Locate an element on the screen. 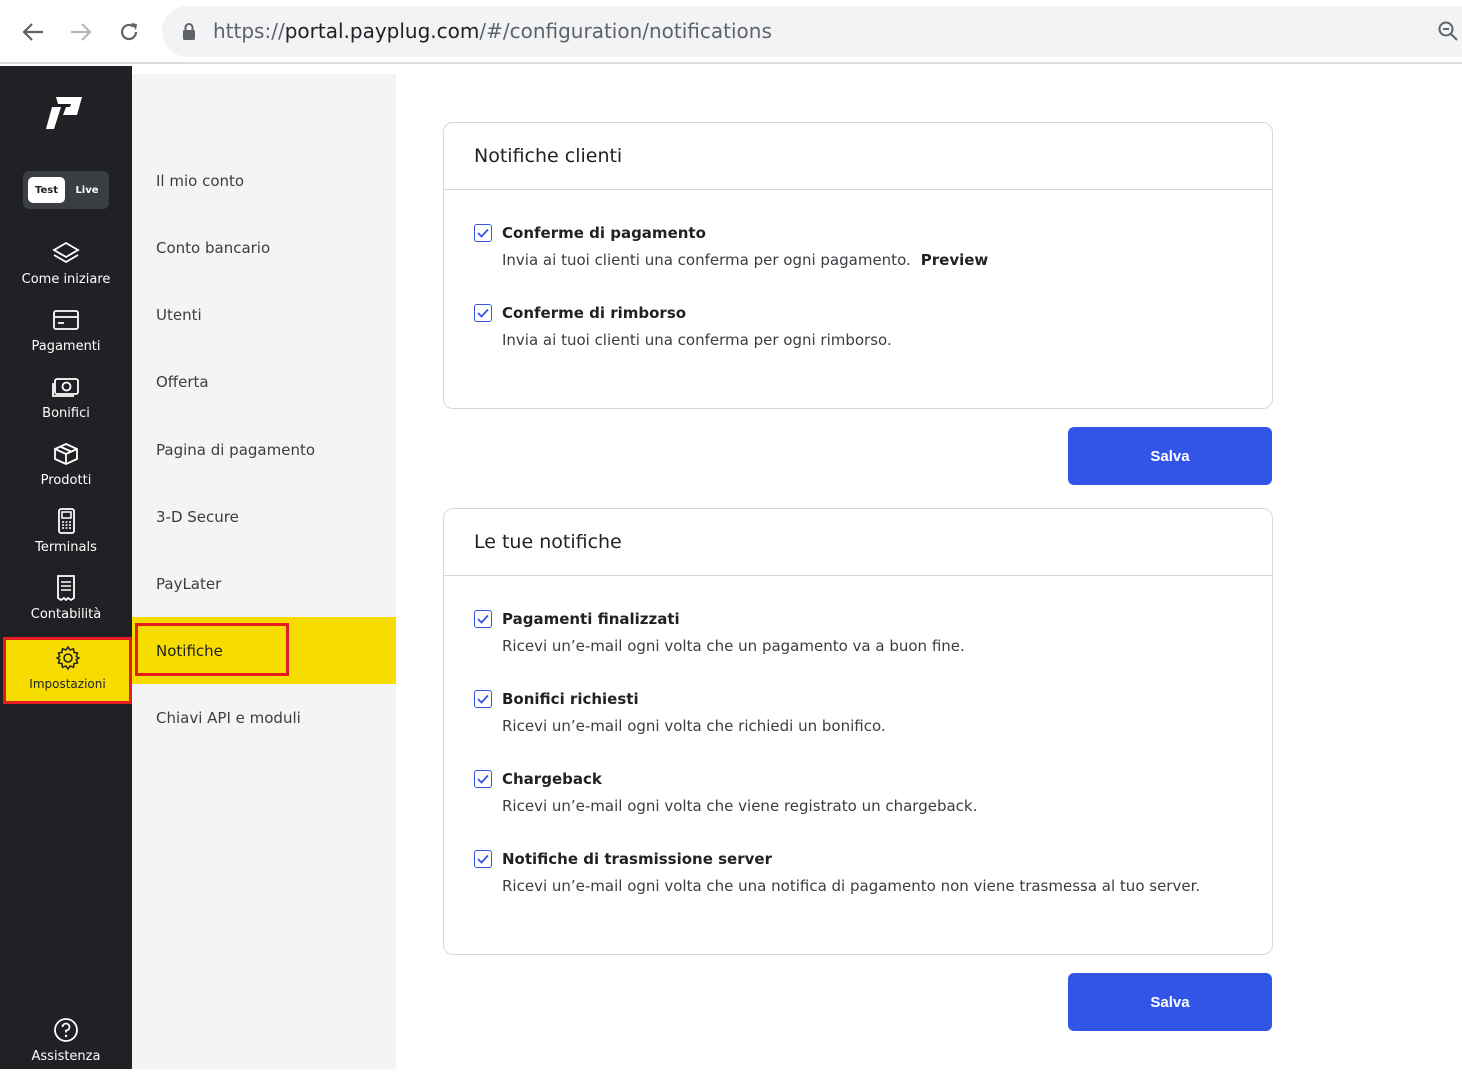 The width and height of the screenshot is (1462, 1080). checkbox-bonifici-richiesti is located at coordinates (483, 699).